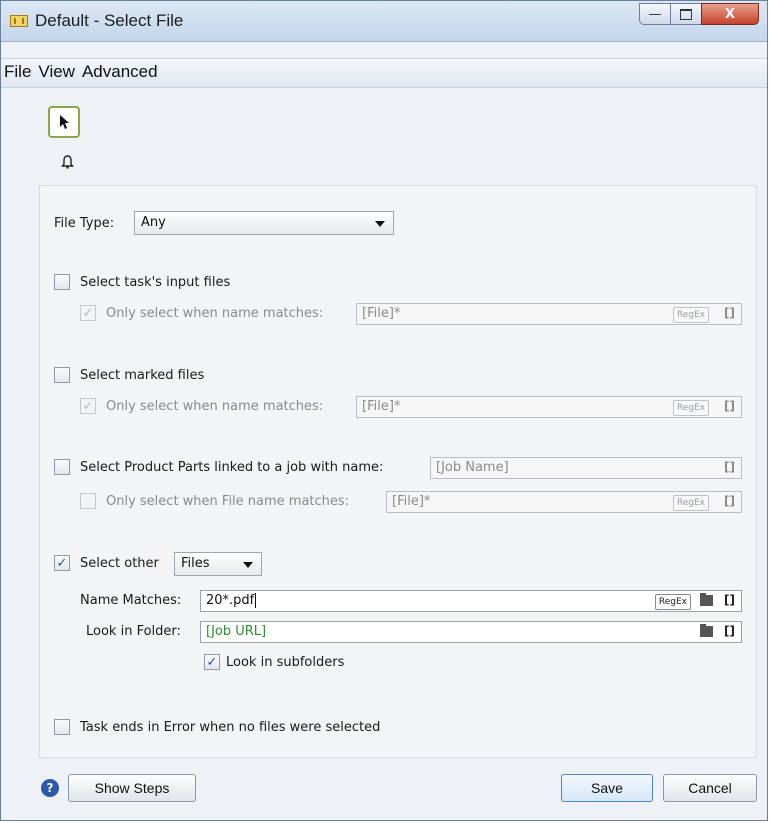  I want to click on show-steps-button: Show Steps, so click(132, 788).